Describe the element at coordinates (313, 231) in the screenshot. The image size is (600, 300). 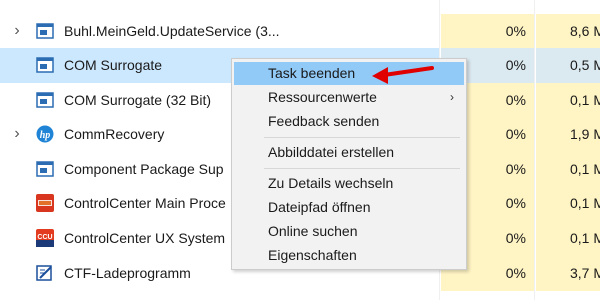
I see `menu-item-label: Online suchen` at that location.